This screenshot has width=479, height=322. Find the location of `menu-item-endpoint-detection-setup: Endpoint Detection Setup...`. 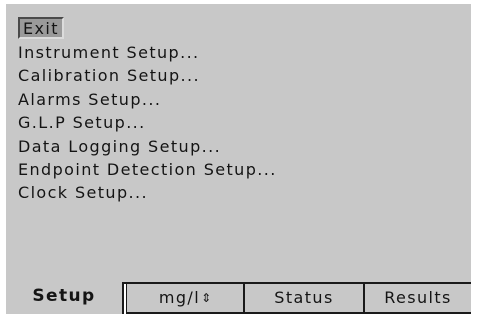

menu-item-endpoint-detection-setup: Endpoint Detection Setup... is located at coordinates (147, 169).